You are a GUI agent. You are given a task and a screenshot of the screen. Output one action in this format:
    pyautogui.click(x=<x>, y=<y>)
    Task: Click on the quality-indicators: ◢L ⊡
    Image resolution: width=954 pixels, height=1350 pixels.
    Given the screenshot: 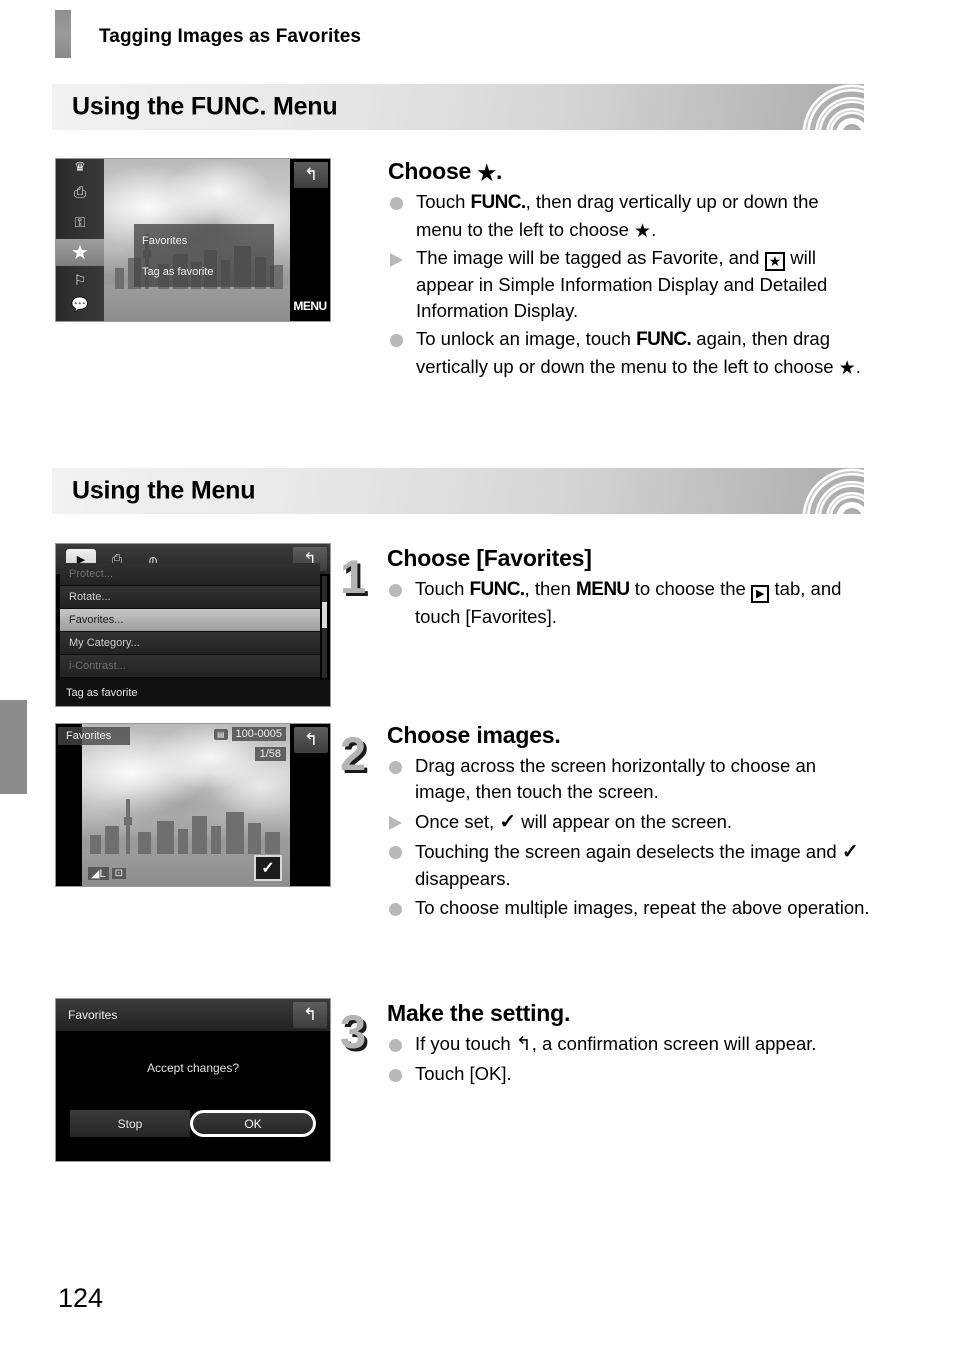 What is the action you would take?
    pyautogui.click(x=107, y=873)
    